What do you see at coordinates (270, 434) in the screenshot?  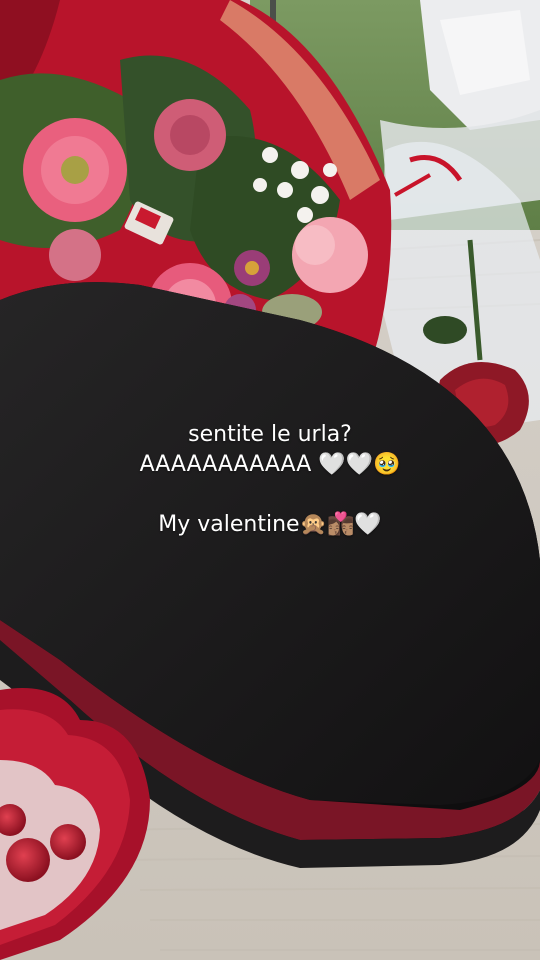 I see `caption-line-1: sentite le urla?` at bounding box center [270, 434].